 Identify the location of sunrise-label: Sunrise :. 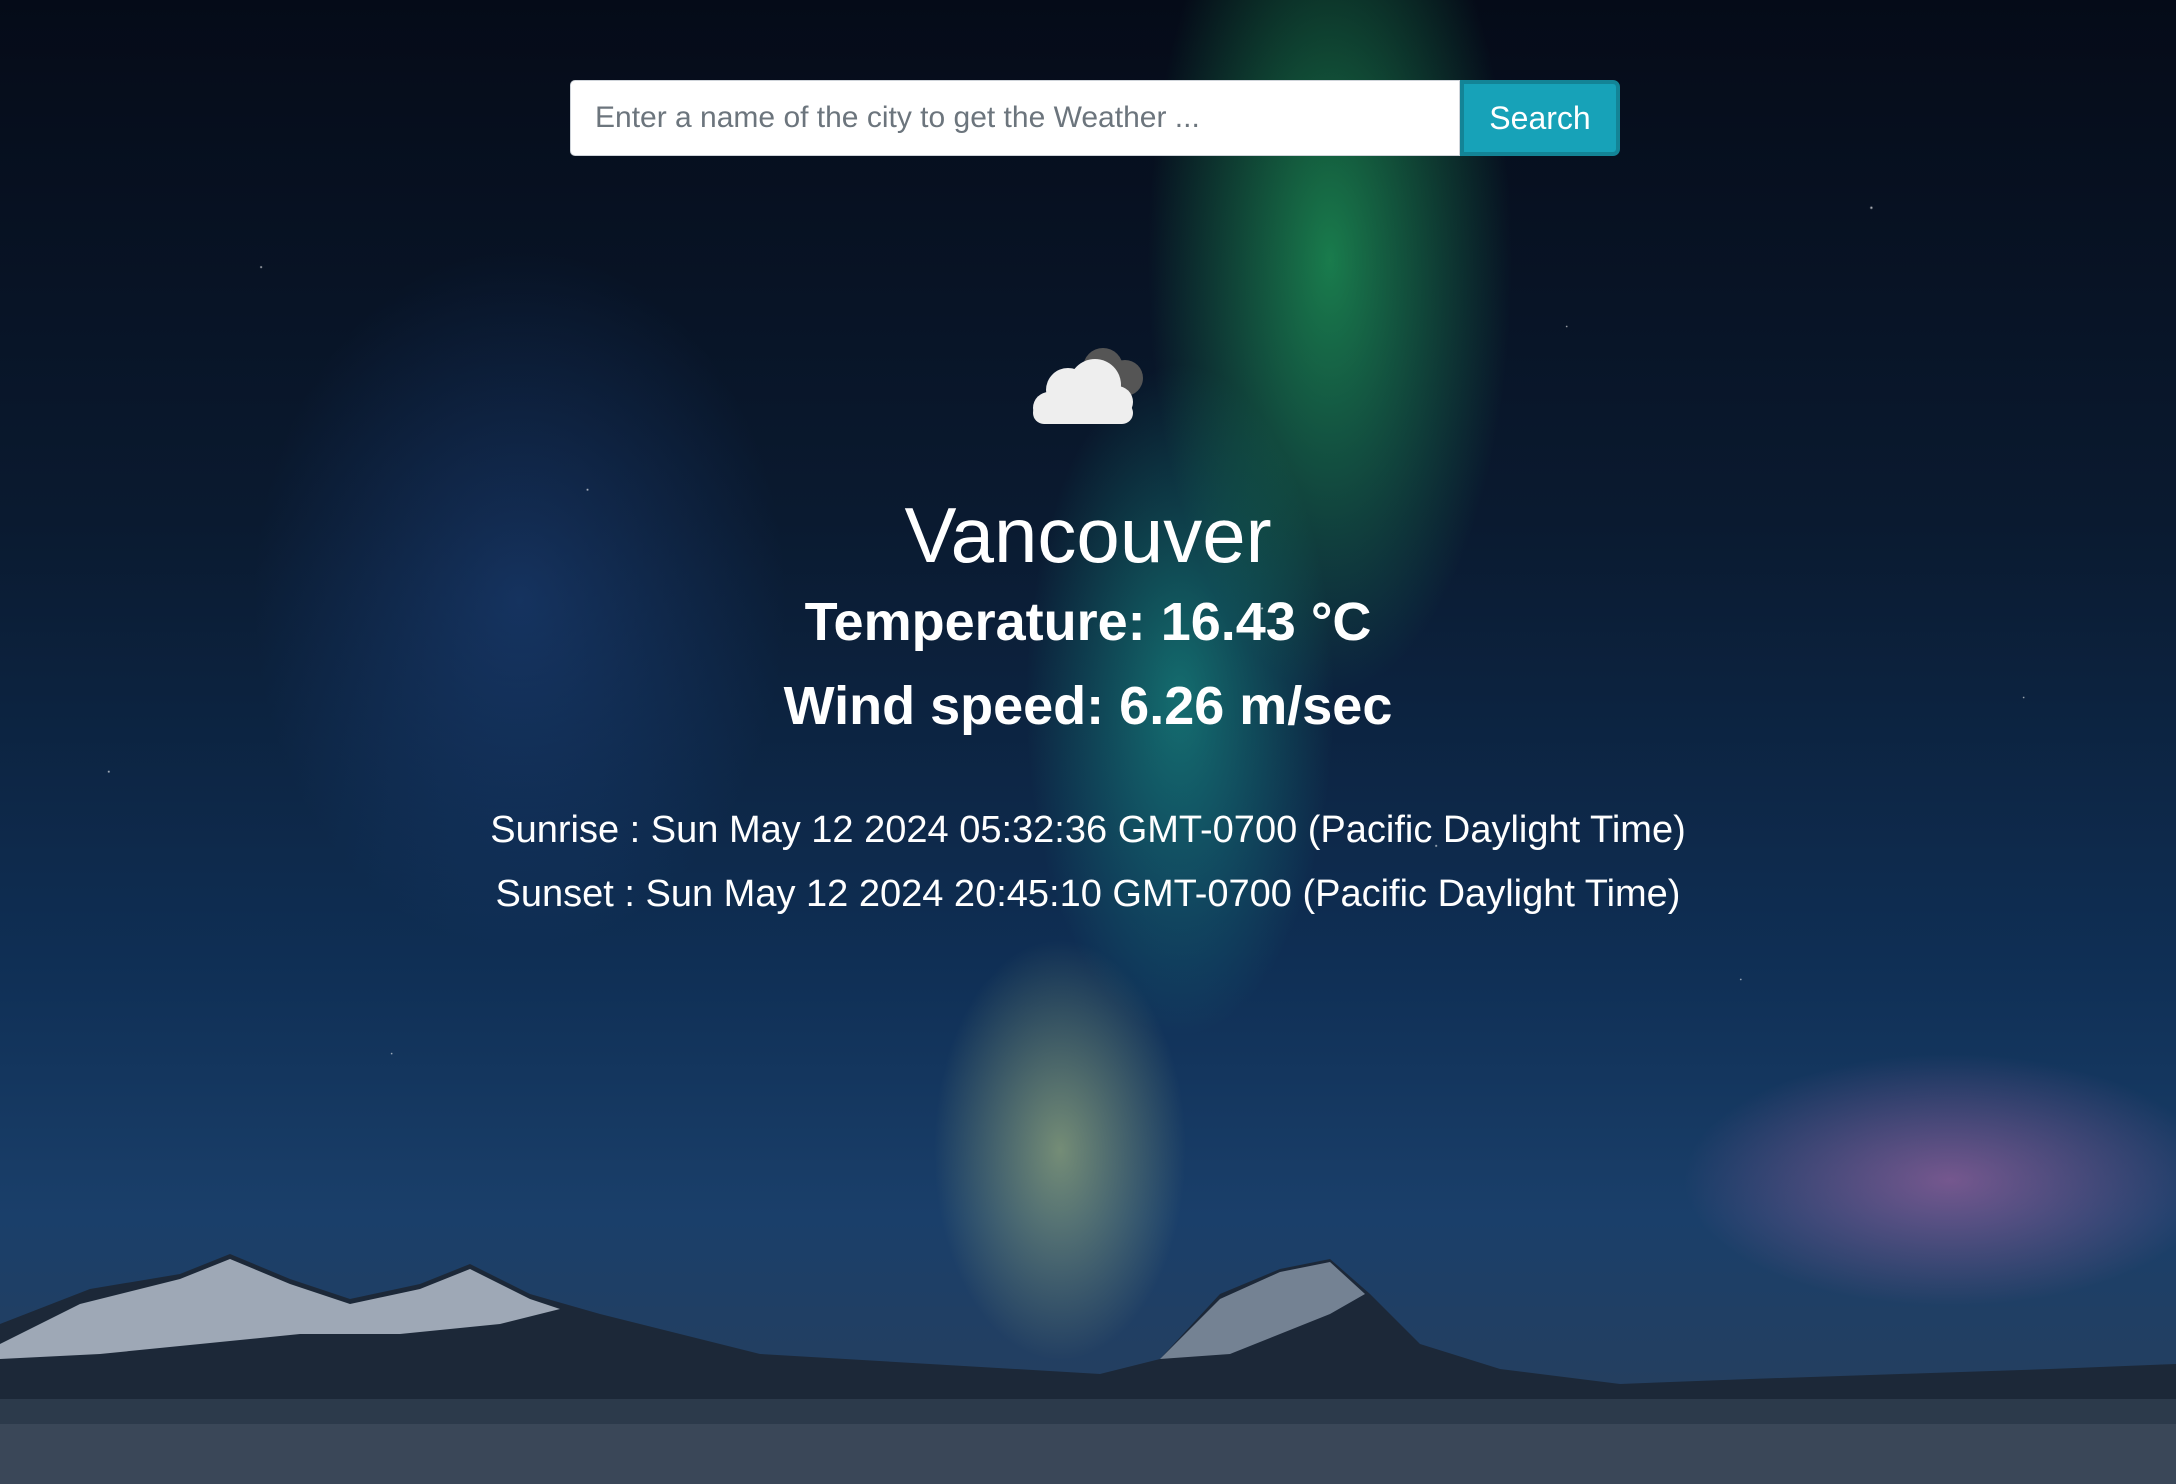
(565, 830).